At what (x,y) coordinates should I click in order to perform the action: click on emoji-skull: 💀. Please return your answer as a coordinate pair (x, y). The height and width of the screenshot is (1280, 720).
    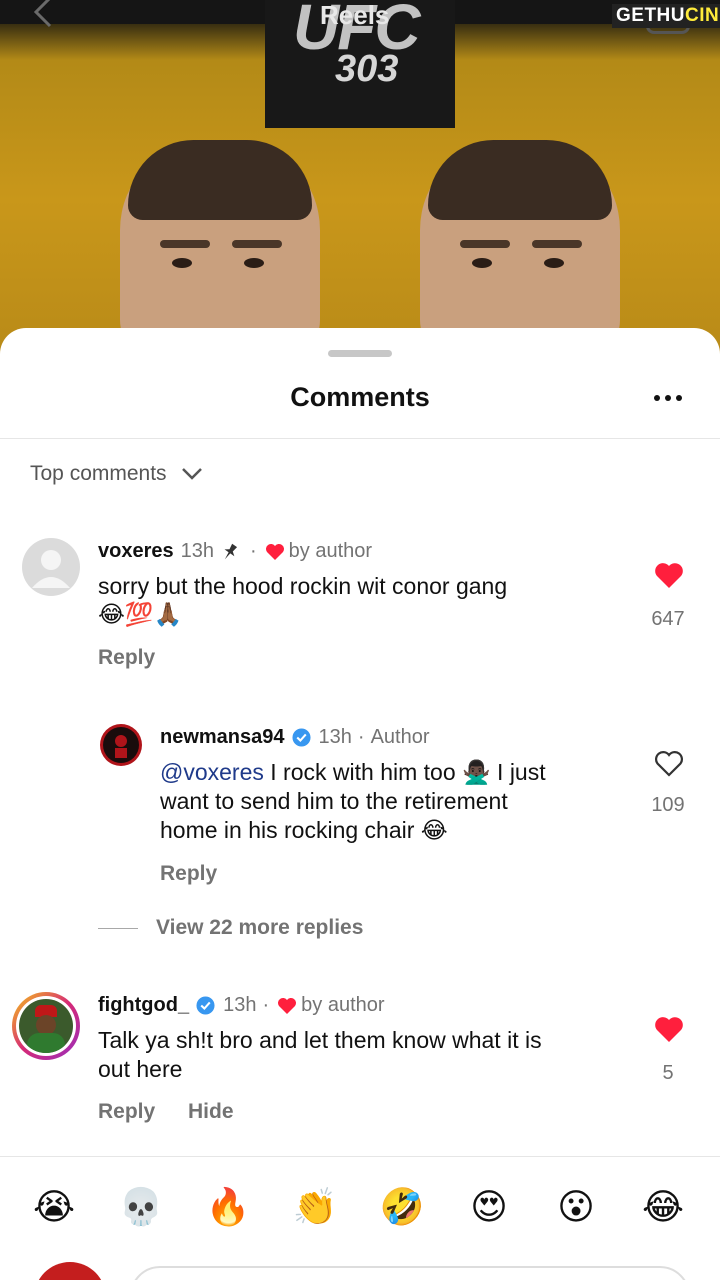
    Looking at the image, I should click on (141, 1208).